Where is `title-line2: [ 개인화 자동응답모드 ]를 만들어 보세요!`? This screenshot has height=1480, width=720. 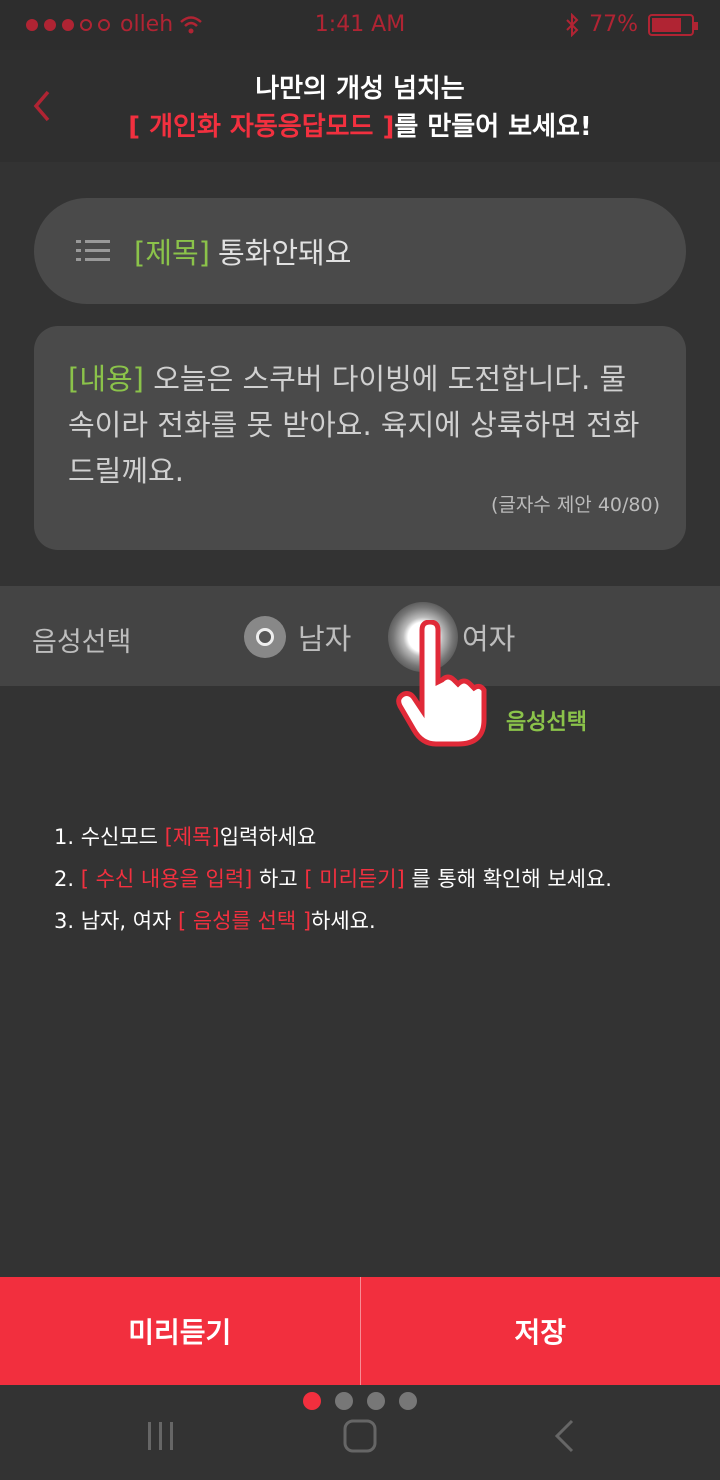 title-line2: [ 개인화 자동응답모드 ]를 만들어 보세요! is located at coordinates (360, 127).